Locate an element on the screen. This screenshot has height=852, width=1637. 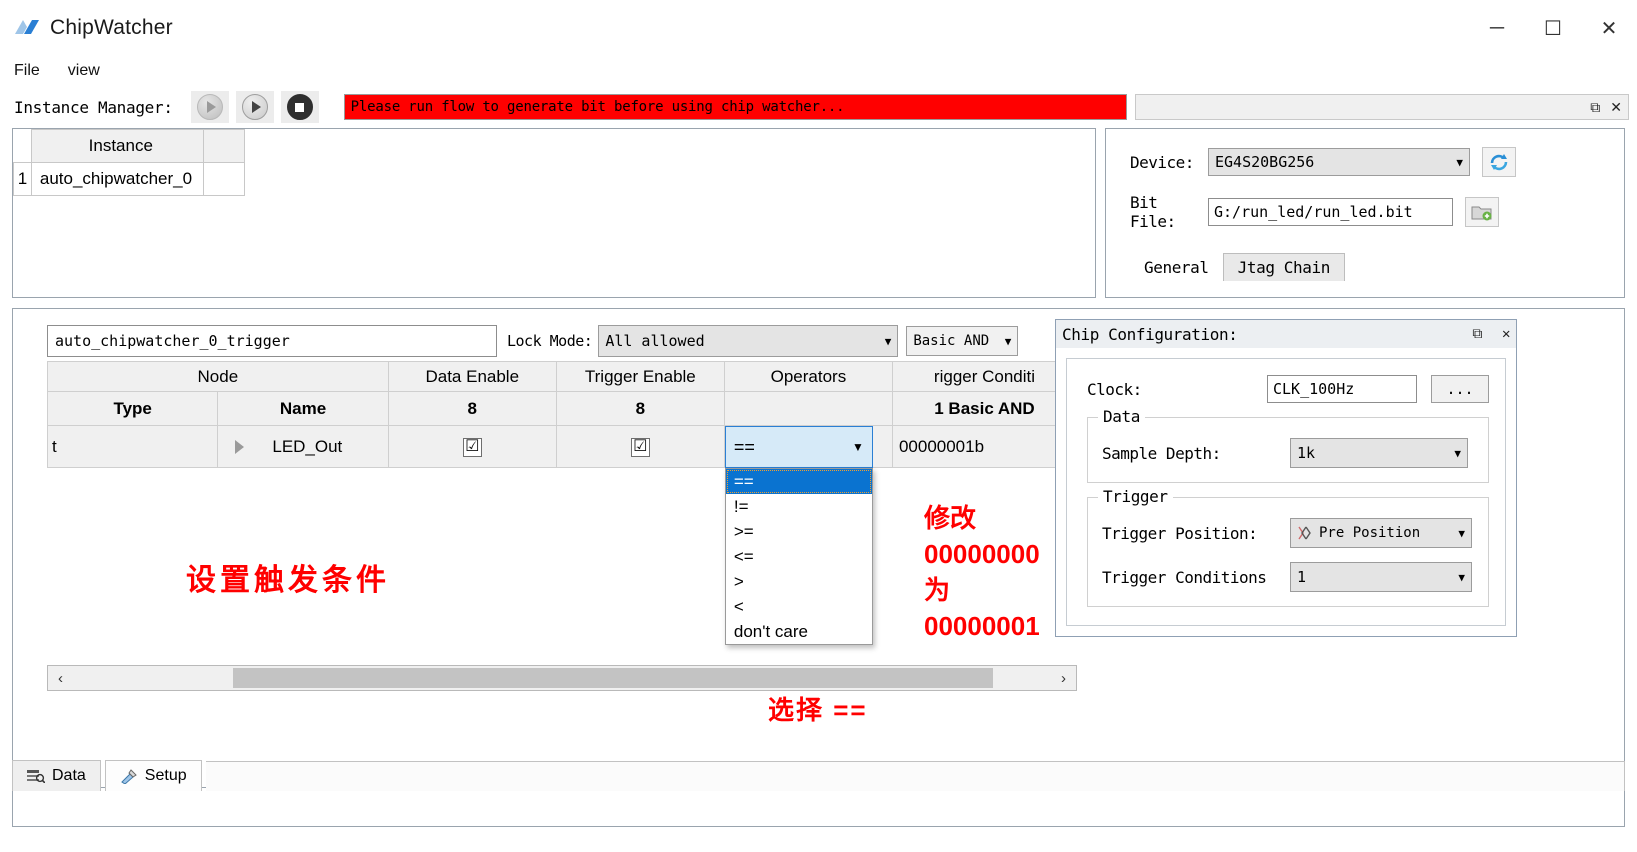
instance-table: Instance 1 auto_chipwatcher_0 is located at coordinates (129, 162).